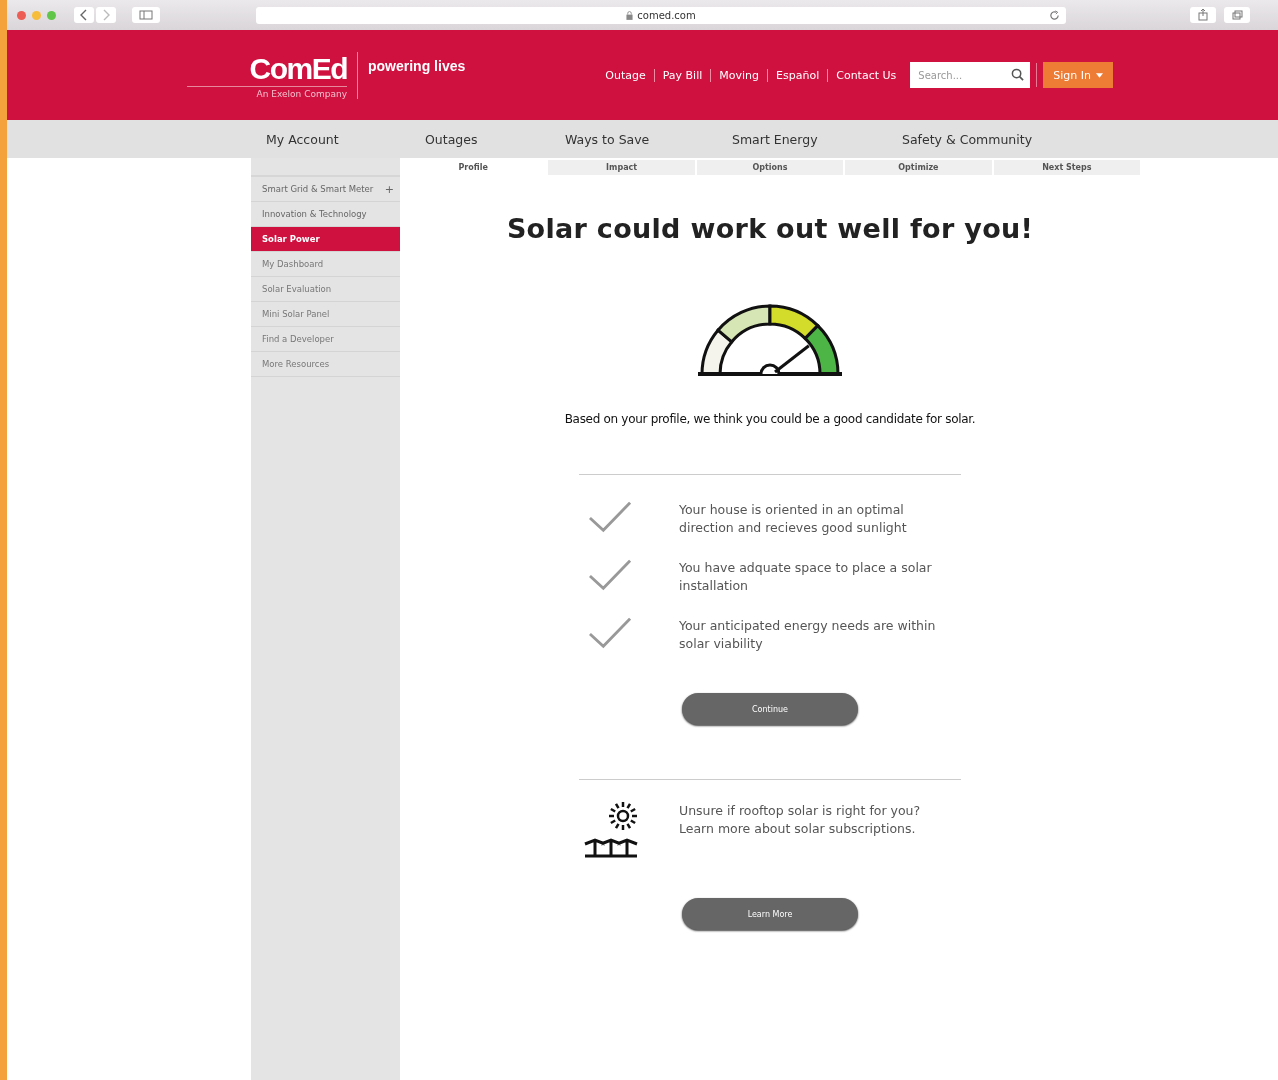  Describe the element at coordinates (1099, 75) in the screenshot. I see `caret-icon` at that location.